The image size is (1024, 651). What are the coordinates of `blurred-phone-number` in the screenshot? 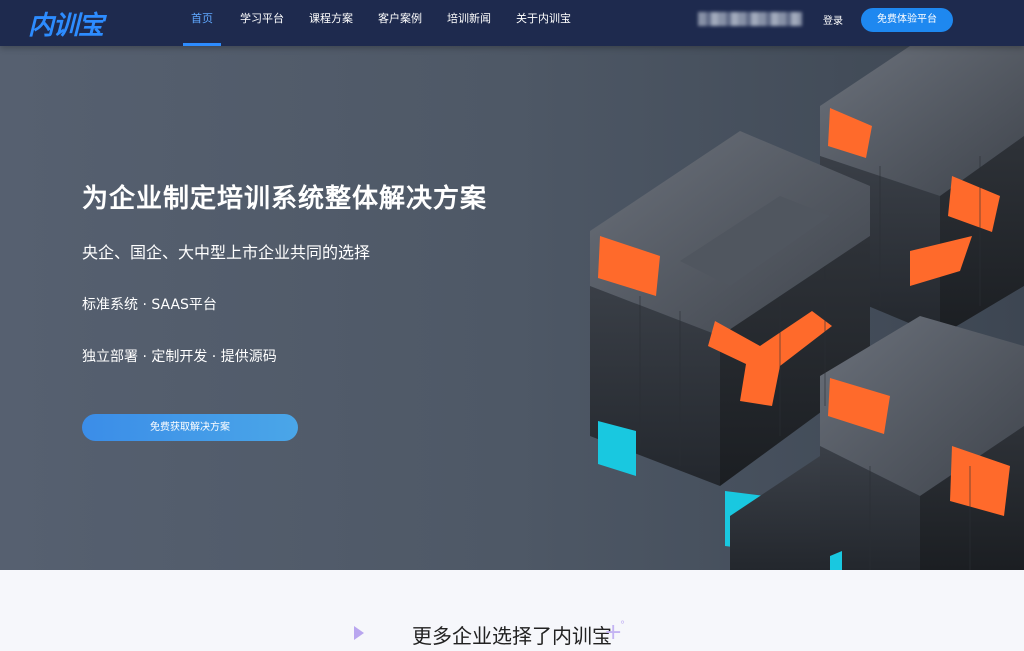 It's located at (750, 19).